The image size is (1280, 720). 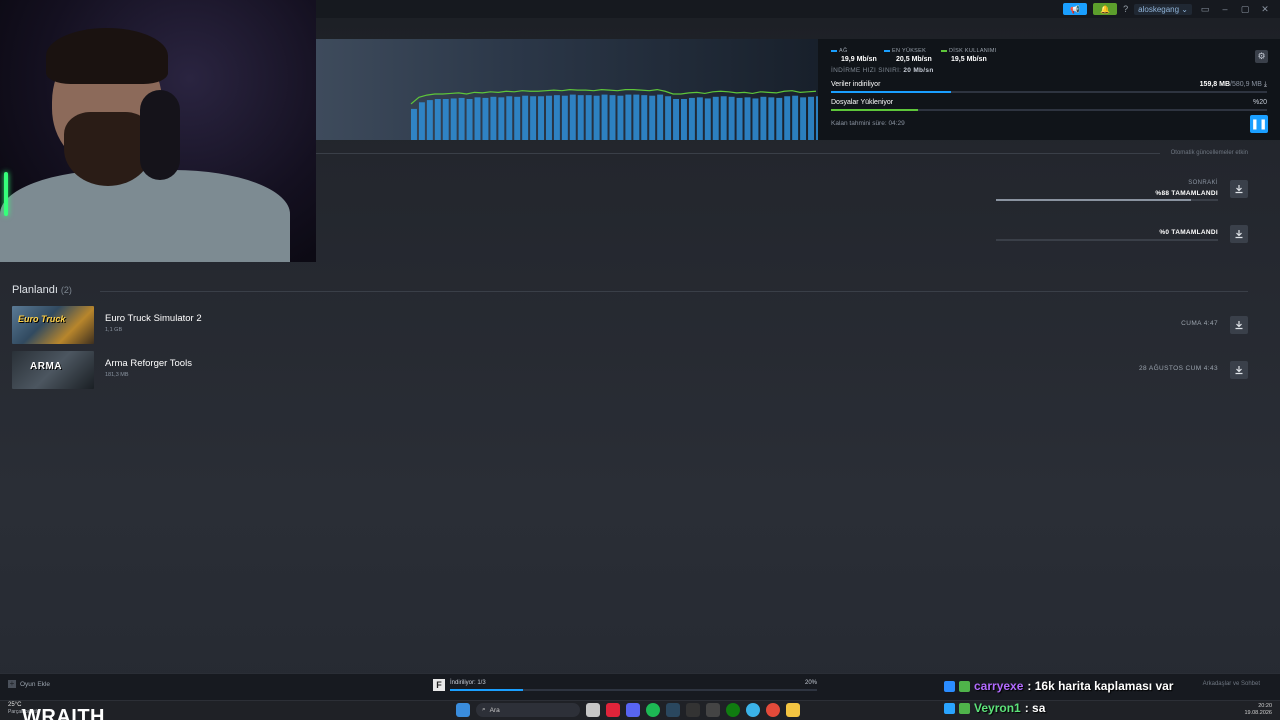 What do you see at coordinates (1259, 102) in the screenshot?
I see `files-loading-pct: %20` at bounding box center [1259, 102].